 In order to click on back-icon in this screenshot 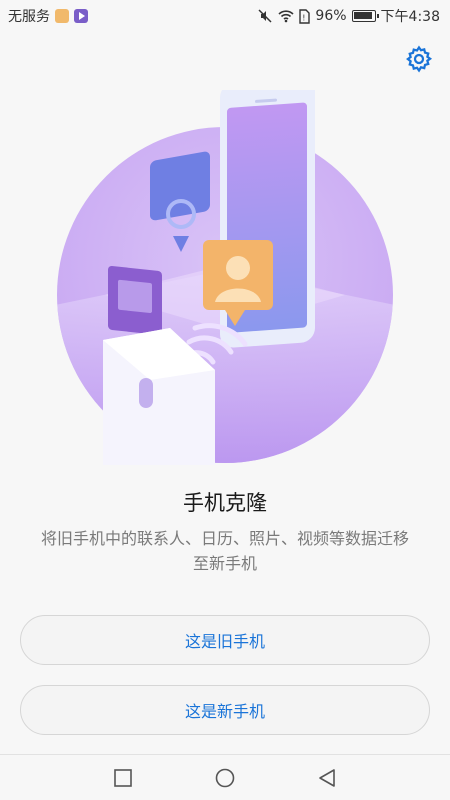, I will do `click(327, 777)`.